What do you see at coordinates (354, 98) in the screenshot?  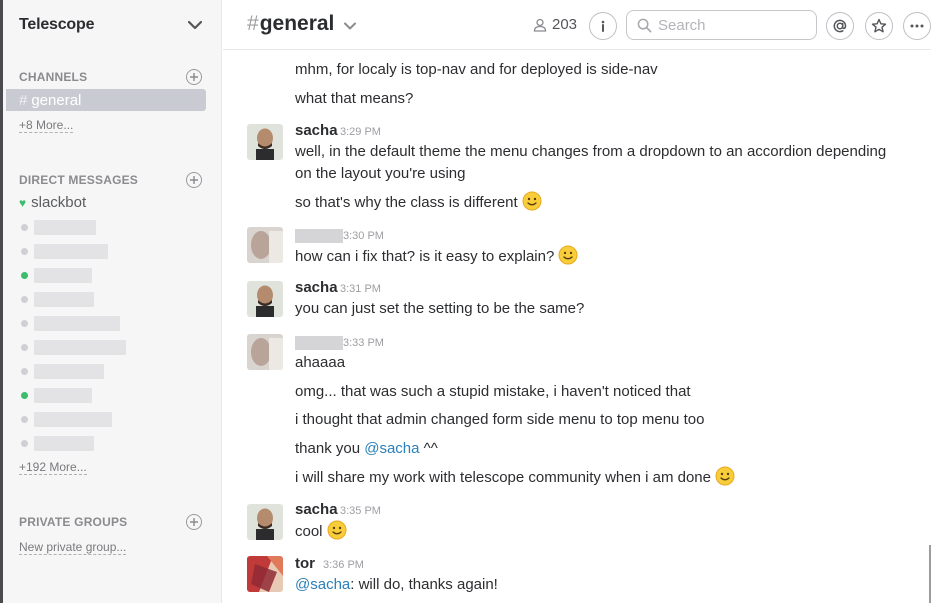 I see `message-text: what that means?` at bounding box center [354, 98].